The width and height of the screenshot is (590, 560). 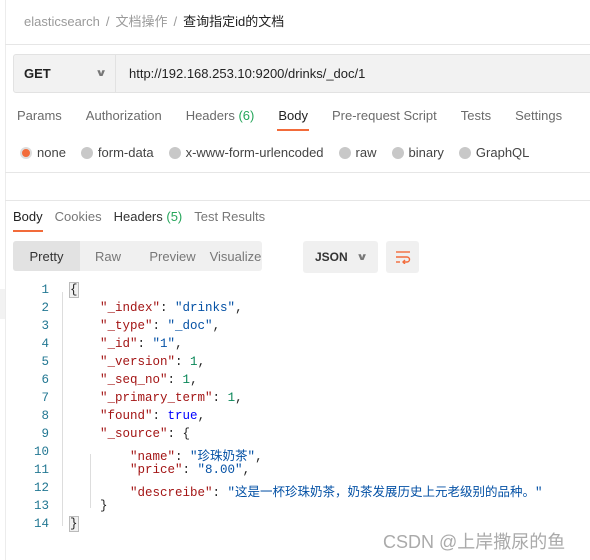 I want to click on format-select: JSON ∨, so click(x=340, y=257).